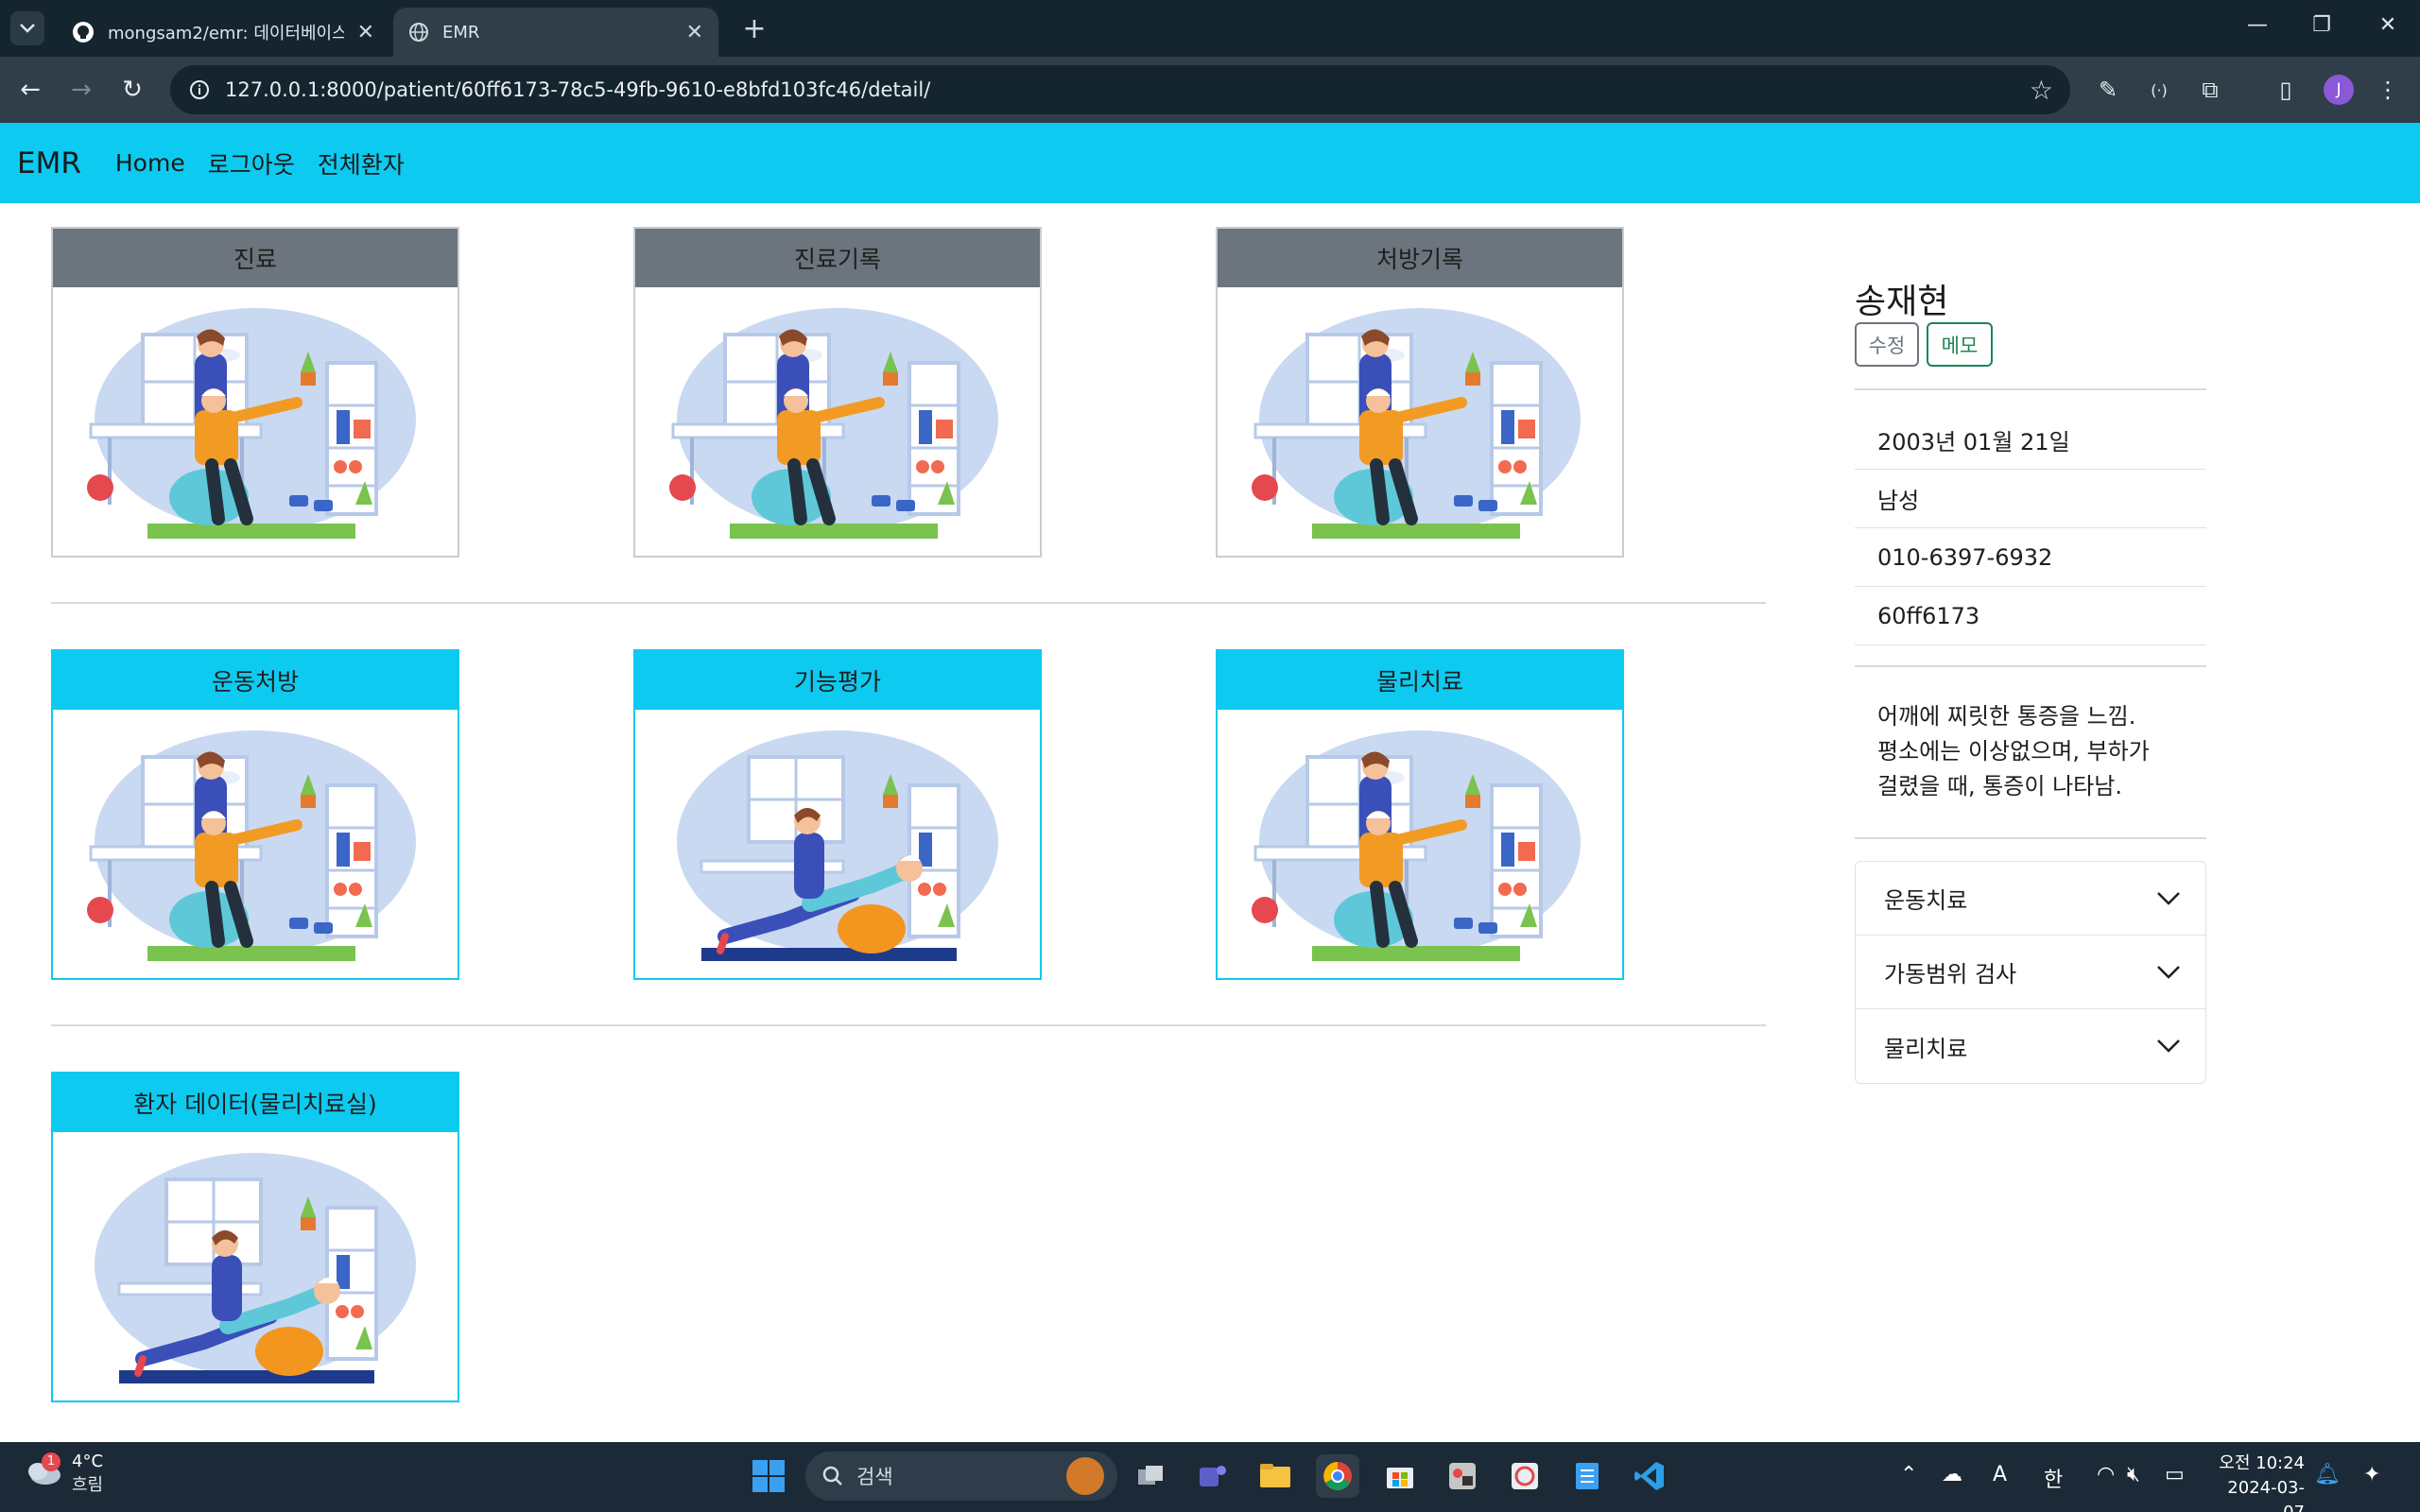 This screenshot has width=2420, height=1512. I want to click on memo-line: 걸렸을 때, 통증이 나타남., so click(2000, 786).